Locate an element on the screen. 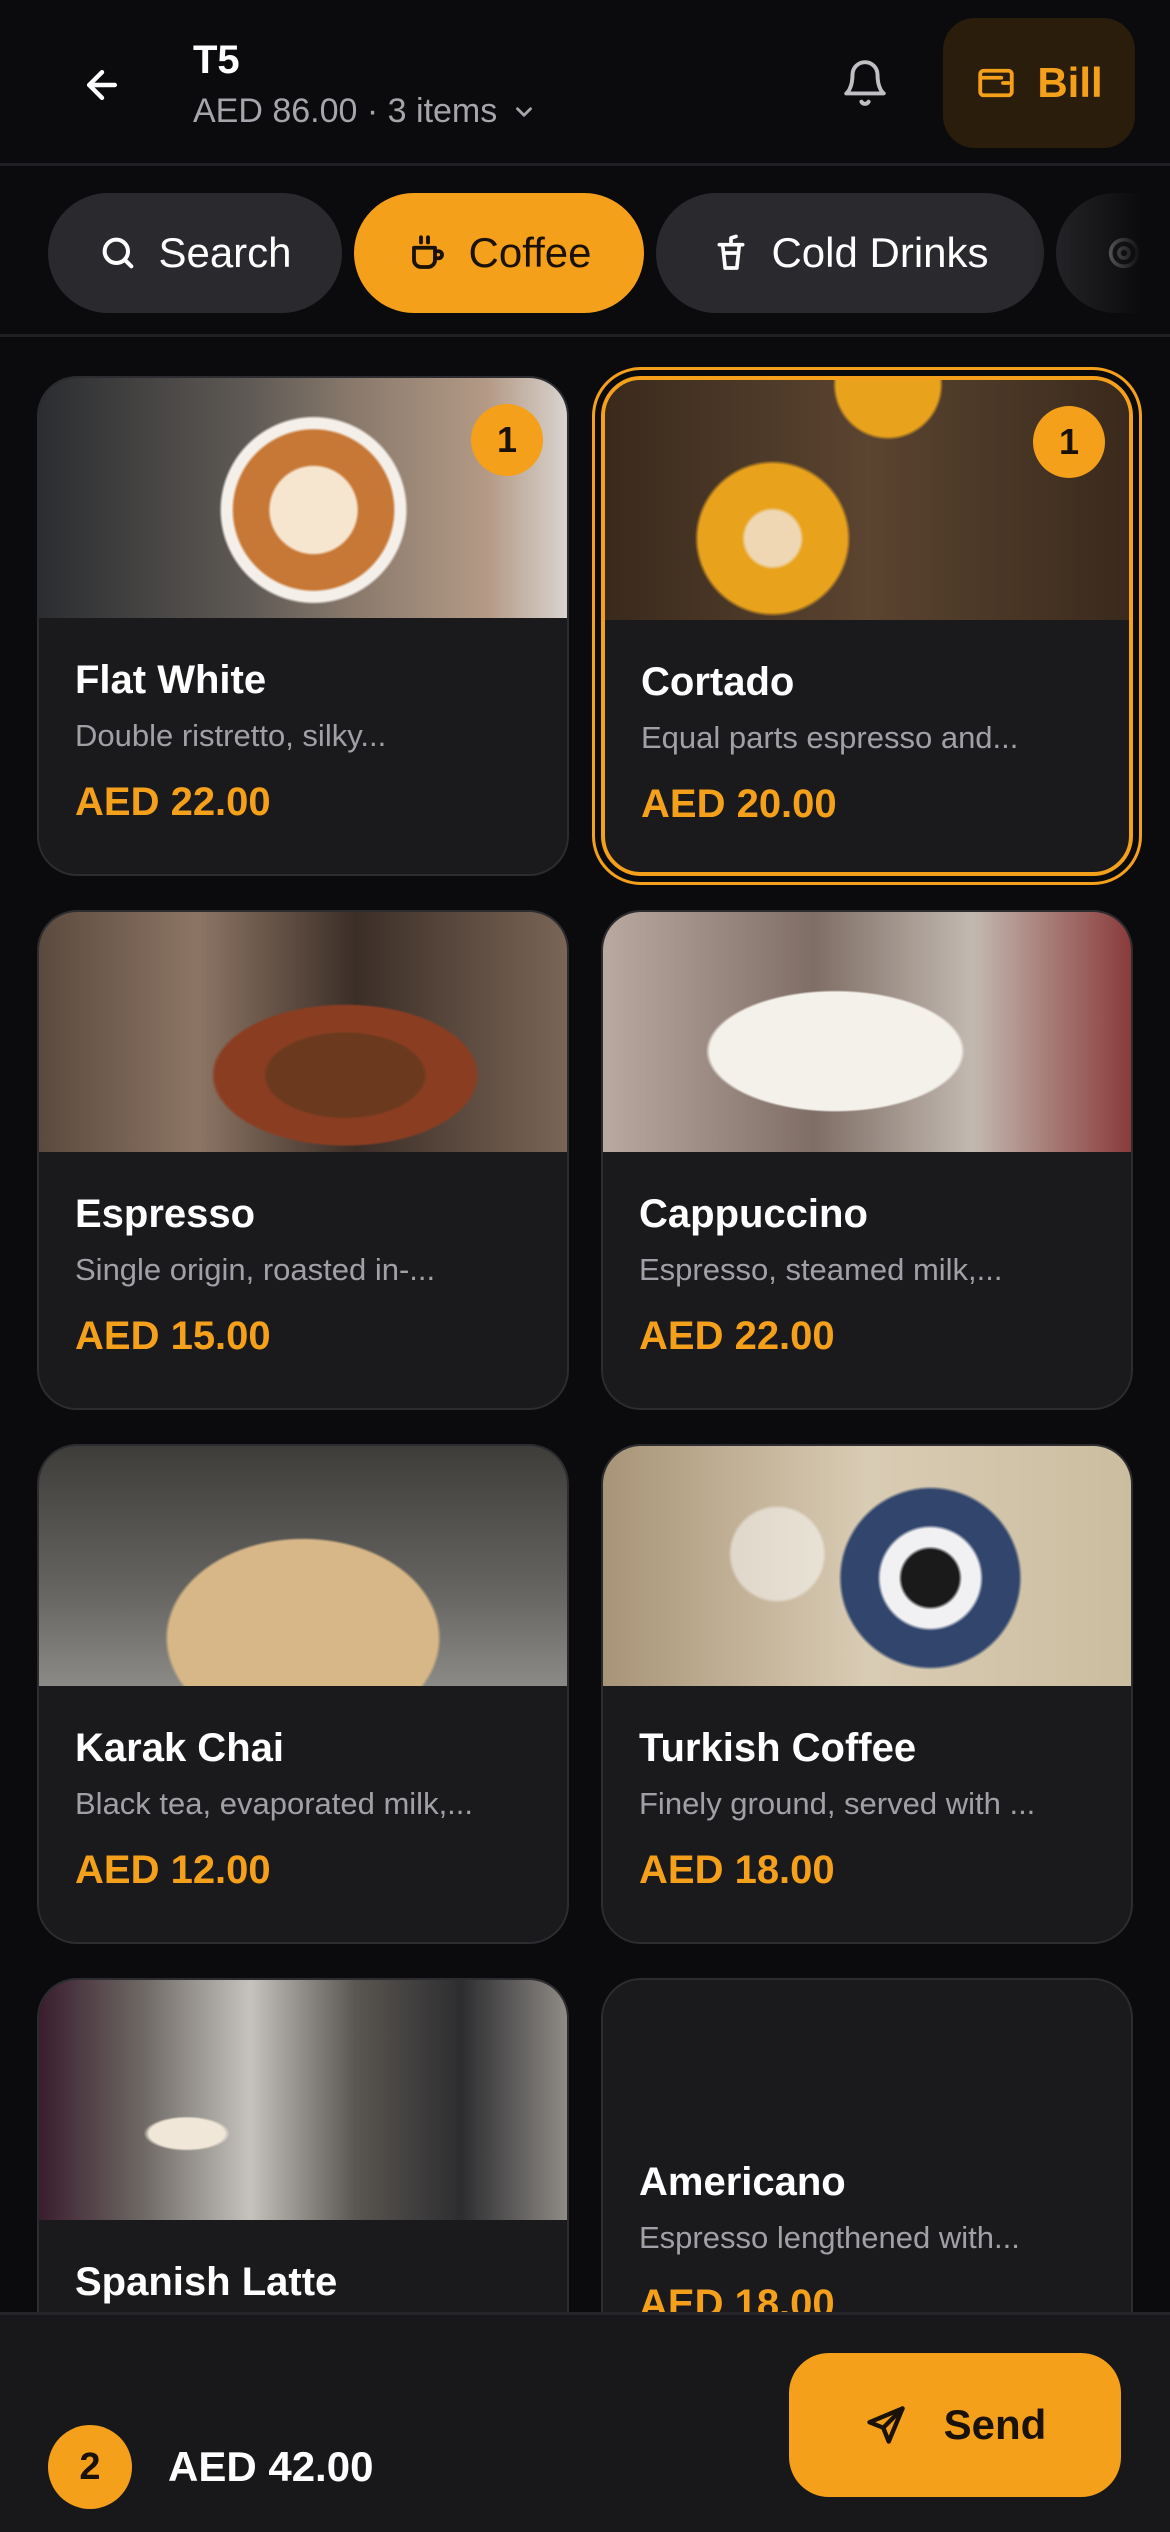 The height and width of the screenshot is (2532, 1170). order-total: AED 42.00 is located at coordinates (271, 2466).